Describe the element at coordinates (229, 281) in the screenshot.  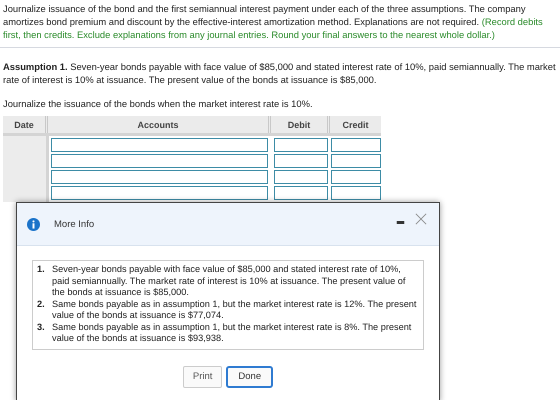
I see `item-text: Seven-year bonds payable with face value of $85,000 and stated interest rate of 10%, paid semiannually. The market rate of interest is 10% at issuance. The present value of the bonds at issuance is $85,000.` at that location.